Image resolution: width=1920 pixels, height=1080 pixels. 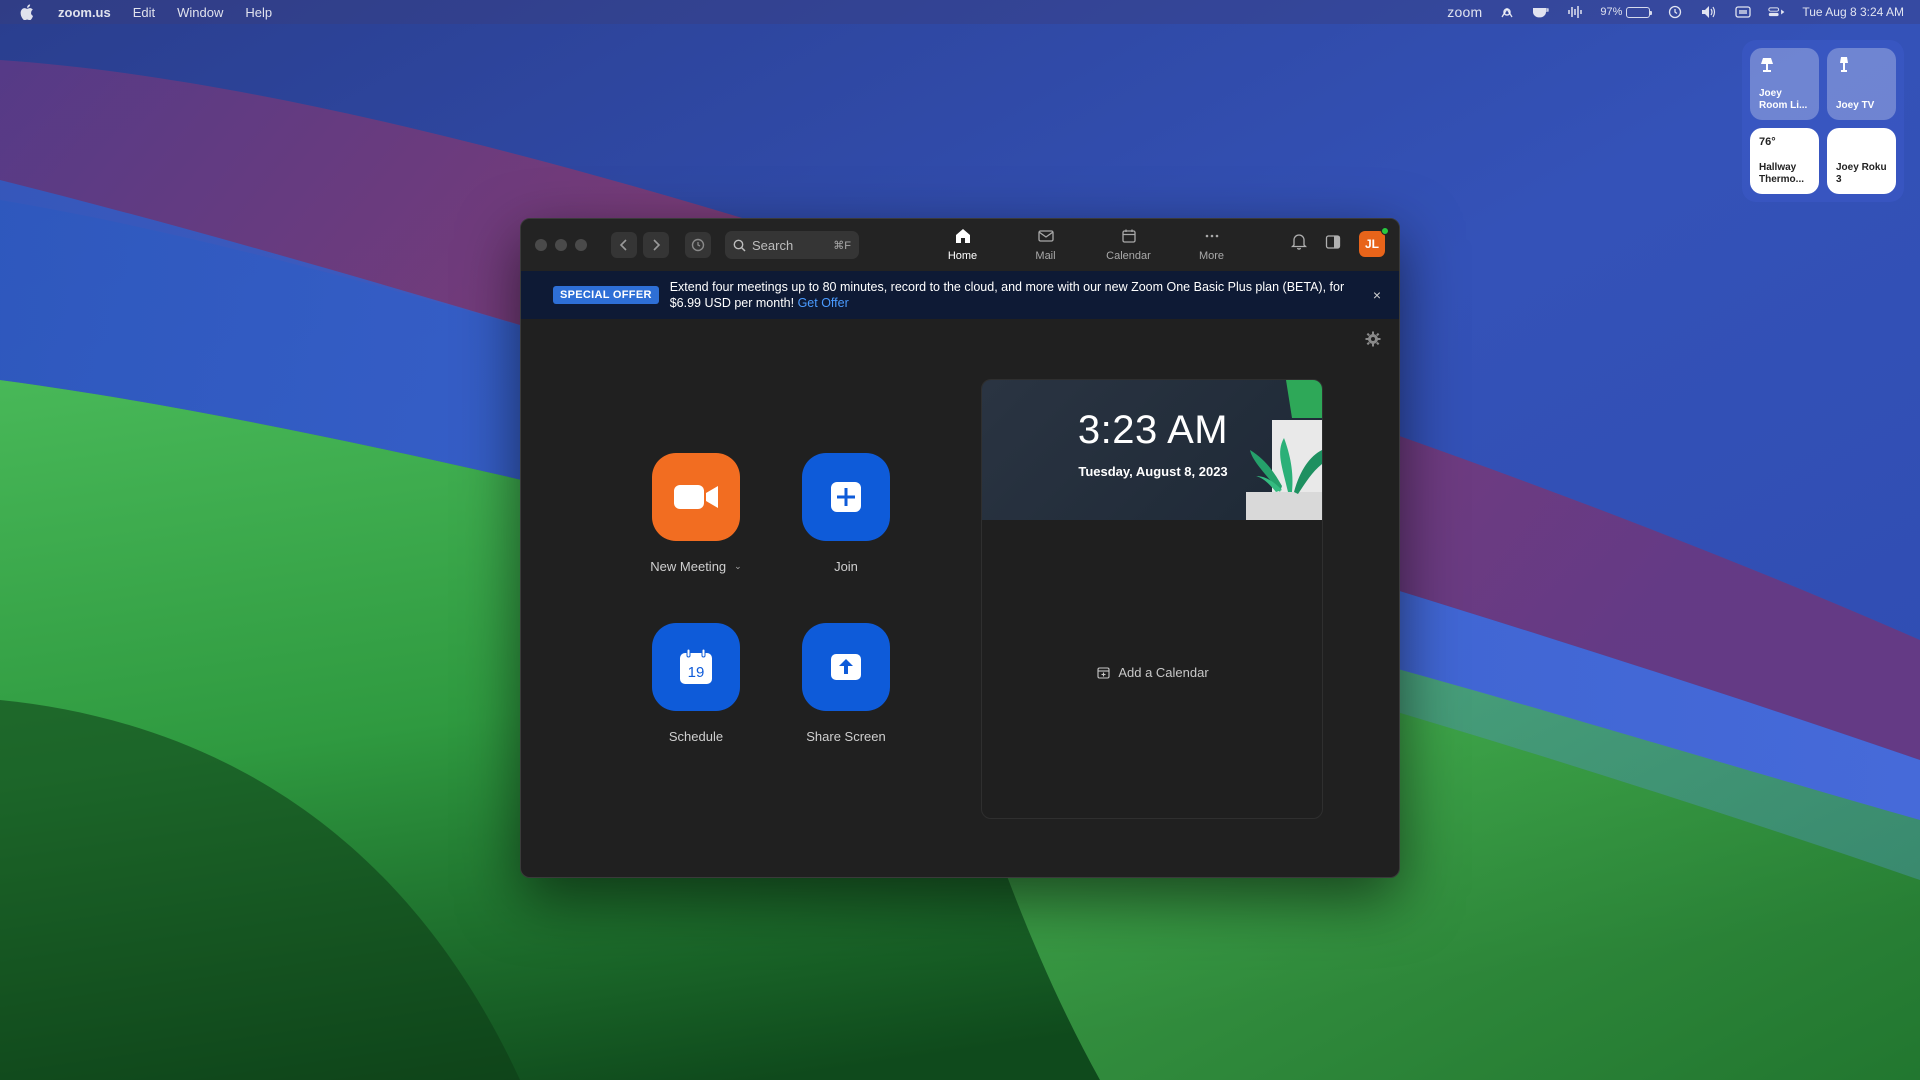 What do you see at coordinates (962, 256) in the screenshot?
I see `tab-label: Home` at bounding box center [962, 256].